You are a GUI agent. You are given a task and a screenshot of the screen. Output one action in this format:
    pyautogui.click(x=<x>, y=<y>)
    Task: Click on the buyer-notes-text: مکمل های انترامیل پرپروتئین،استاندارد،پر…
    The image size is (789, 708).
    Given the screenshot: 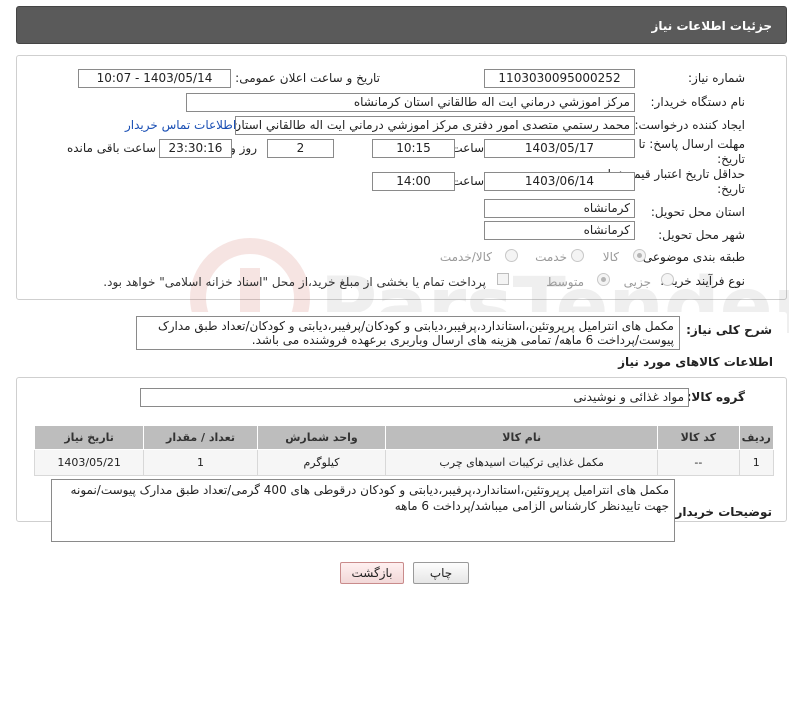 What is the action you would take?
    pyautogui.click(x=363, y=510)
    